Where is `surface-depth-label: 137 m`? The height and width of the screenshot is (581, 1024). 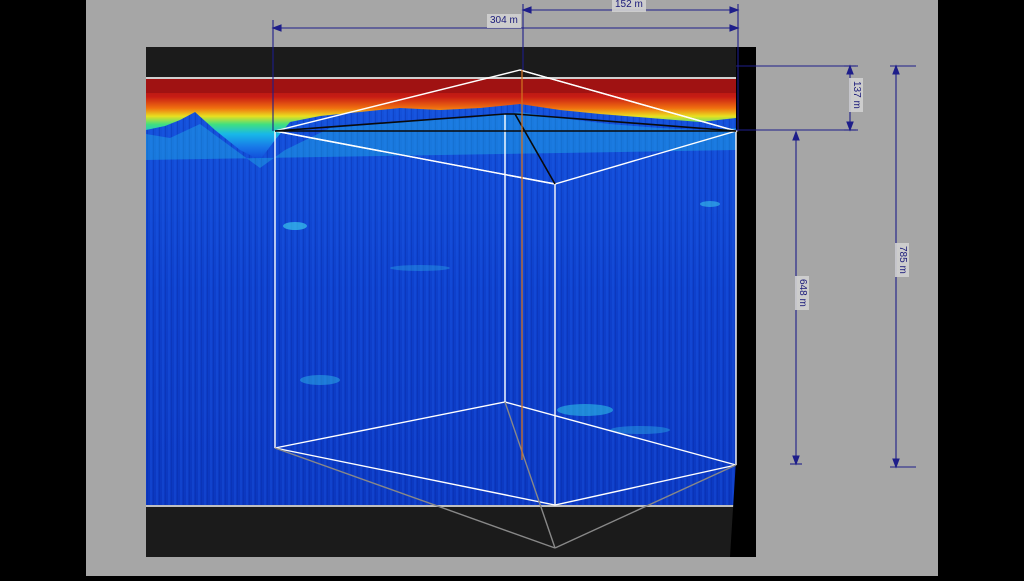
surface-depth-label: 137 m is located at coordinates (856, 95).